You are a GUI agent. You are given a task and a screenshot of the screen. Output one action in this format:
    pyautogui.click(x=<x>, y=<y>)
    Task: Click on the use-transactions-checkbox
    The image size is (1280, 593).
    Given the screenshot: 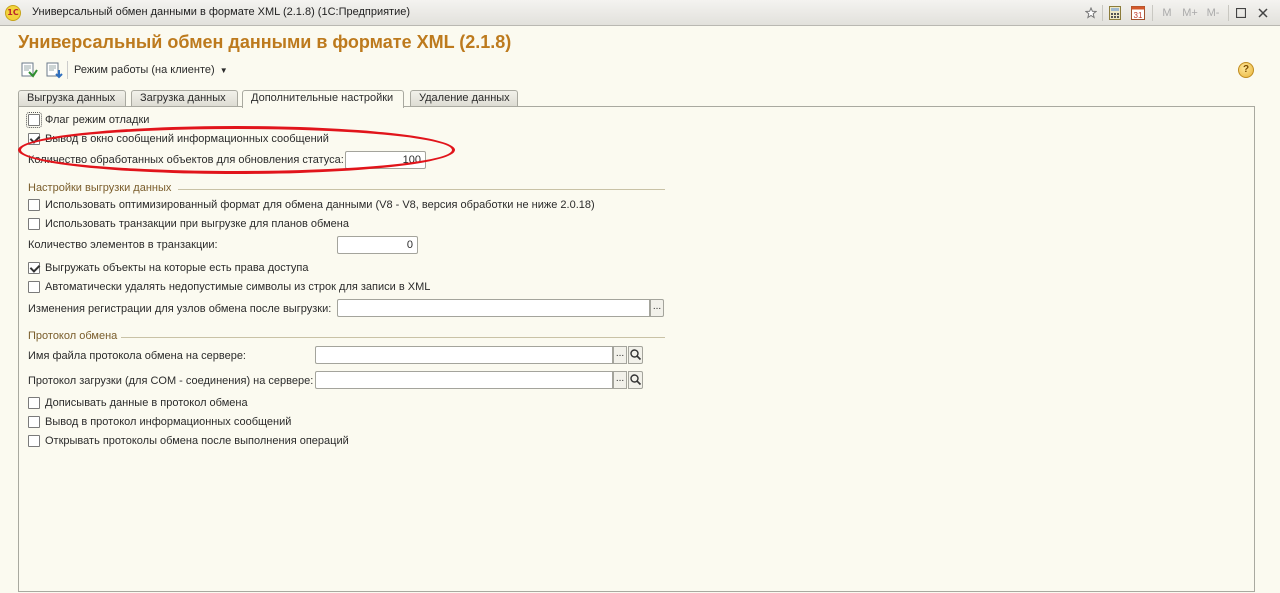 What is the action you would take?
    pyautogui.click(x=34, y=224)
    